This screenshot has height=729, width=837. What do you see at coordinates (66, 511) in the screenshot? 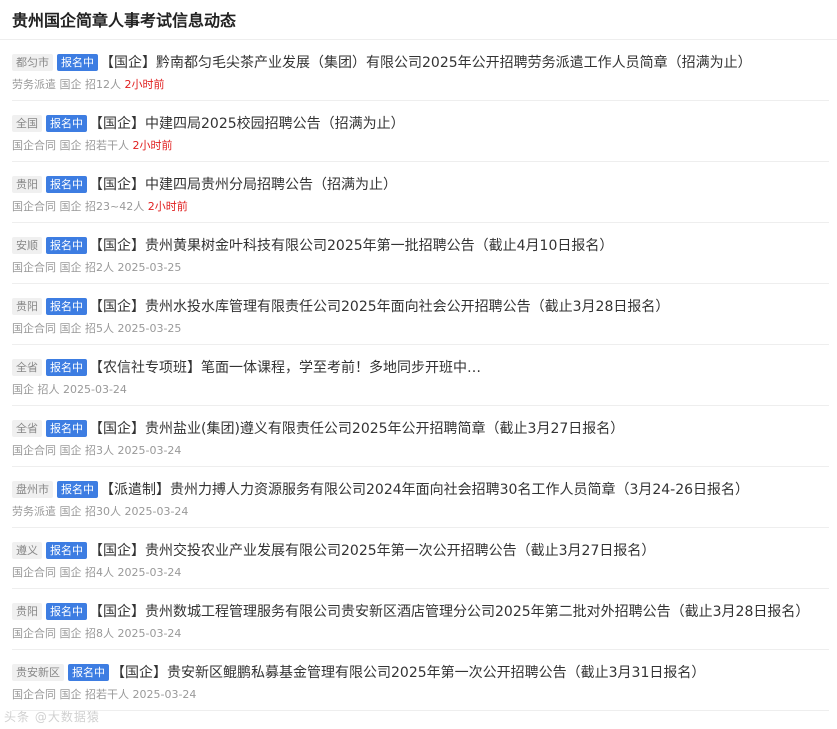
I see `item-meta-text: 劳务派遣 国企 招30人` at bounding box center [66, 511].